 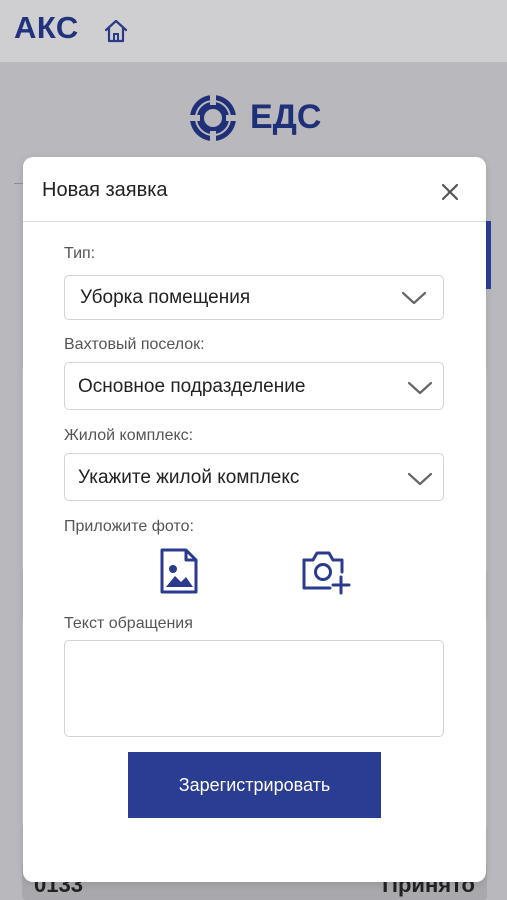 I want to click on close-icon, so click(x=450, y=192).